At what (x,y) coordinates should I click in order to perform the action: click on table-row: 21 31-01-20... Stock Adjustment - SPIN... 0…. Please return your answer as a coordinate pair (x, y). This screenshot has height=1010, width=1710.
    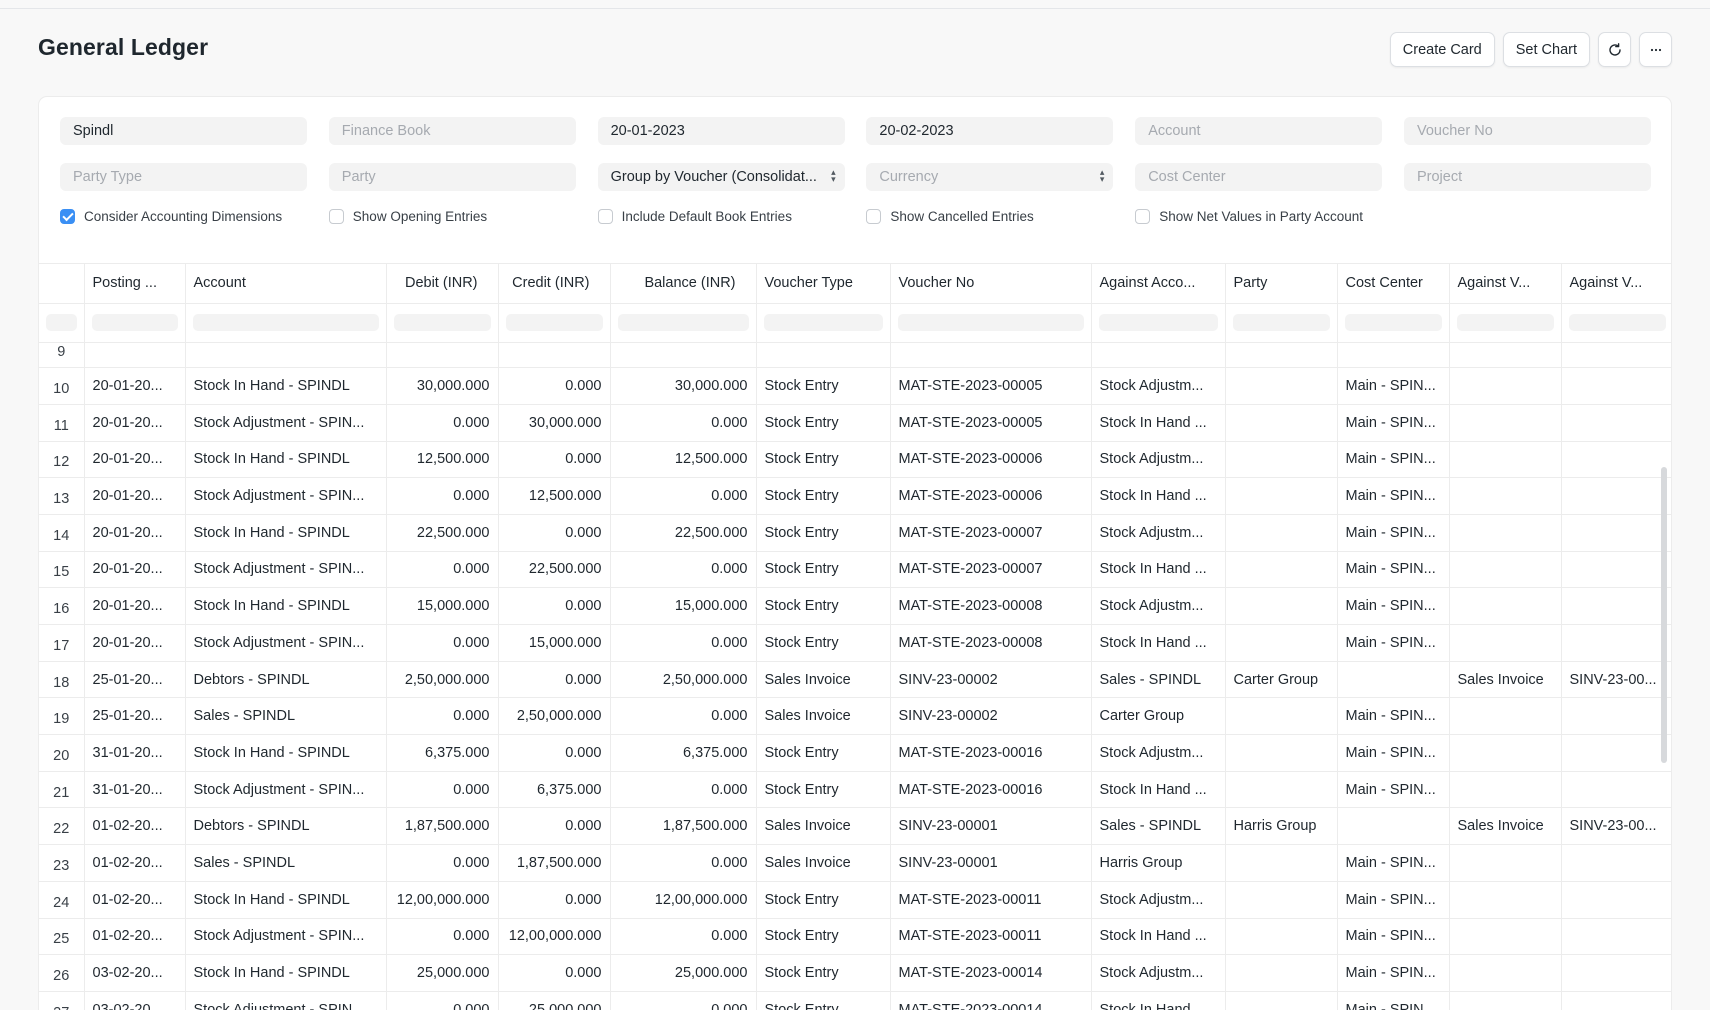
    Looking at the image, I should click on (855, 790).